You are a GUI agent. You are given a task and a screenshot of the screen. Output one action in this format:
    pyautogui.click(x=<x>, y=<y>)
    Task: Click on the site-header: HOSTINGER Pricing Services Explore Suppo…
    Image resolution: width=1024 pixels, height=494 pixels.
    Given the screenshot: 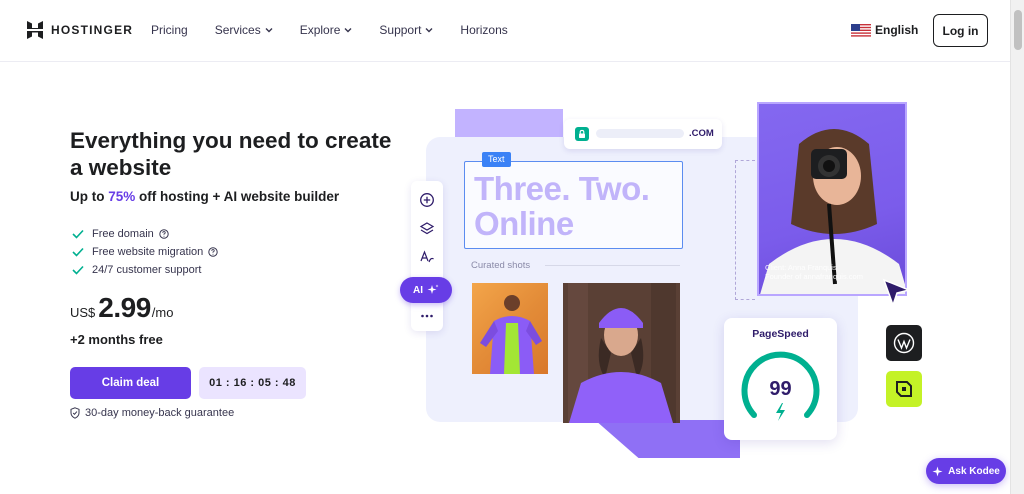 What is the action you would take?
    pyautogui.click(x=505, y=31)
    